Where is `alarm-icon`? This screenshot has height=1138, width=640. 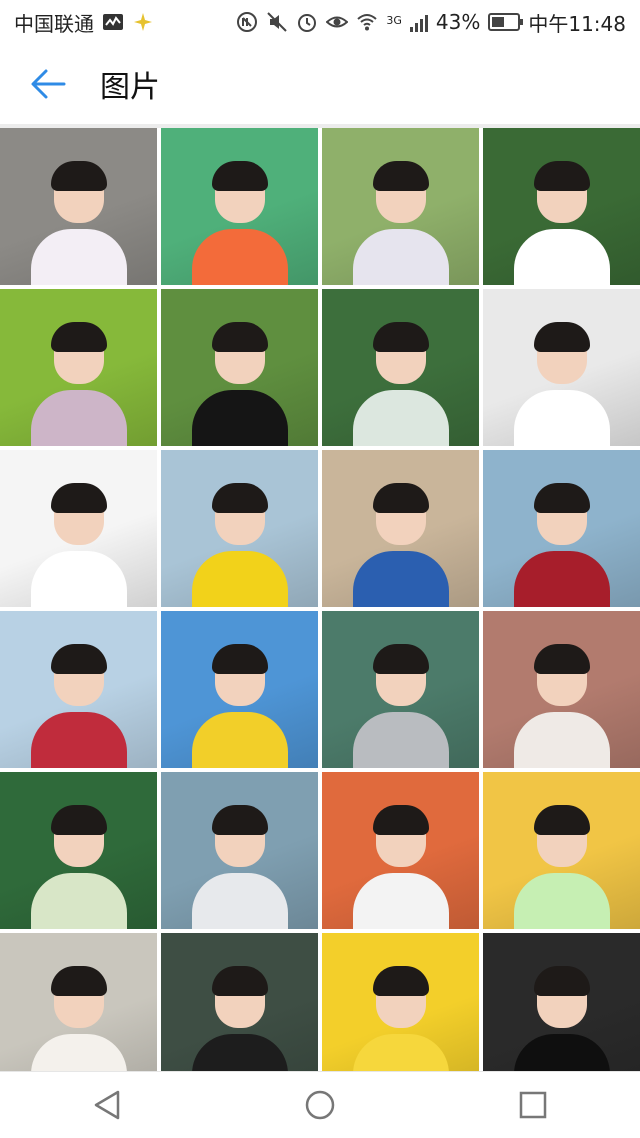 alarm-icon is located at coordinates (307, 22).